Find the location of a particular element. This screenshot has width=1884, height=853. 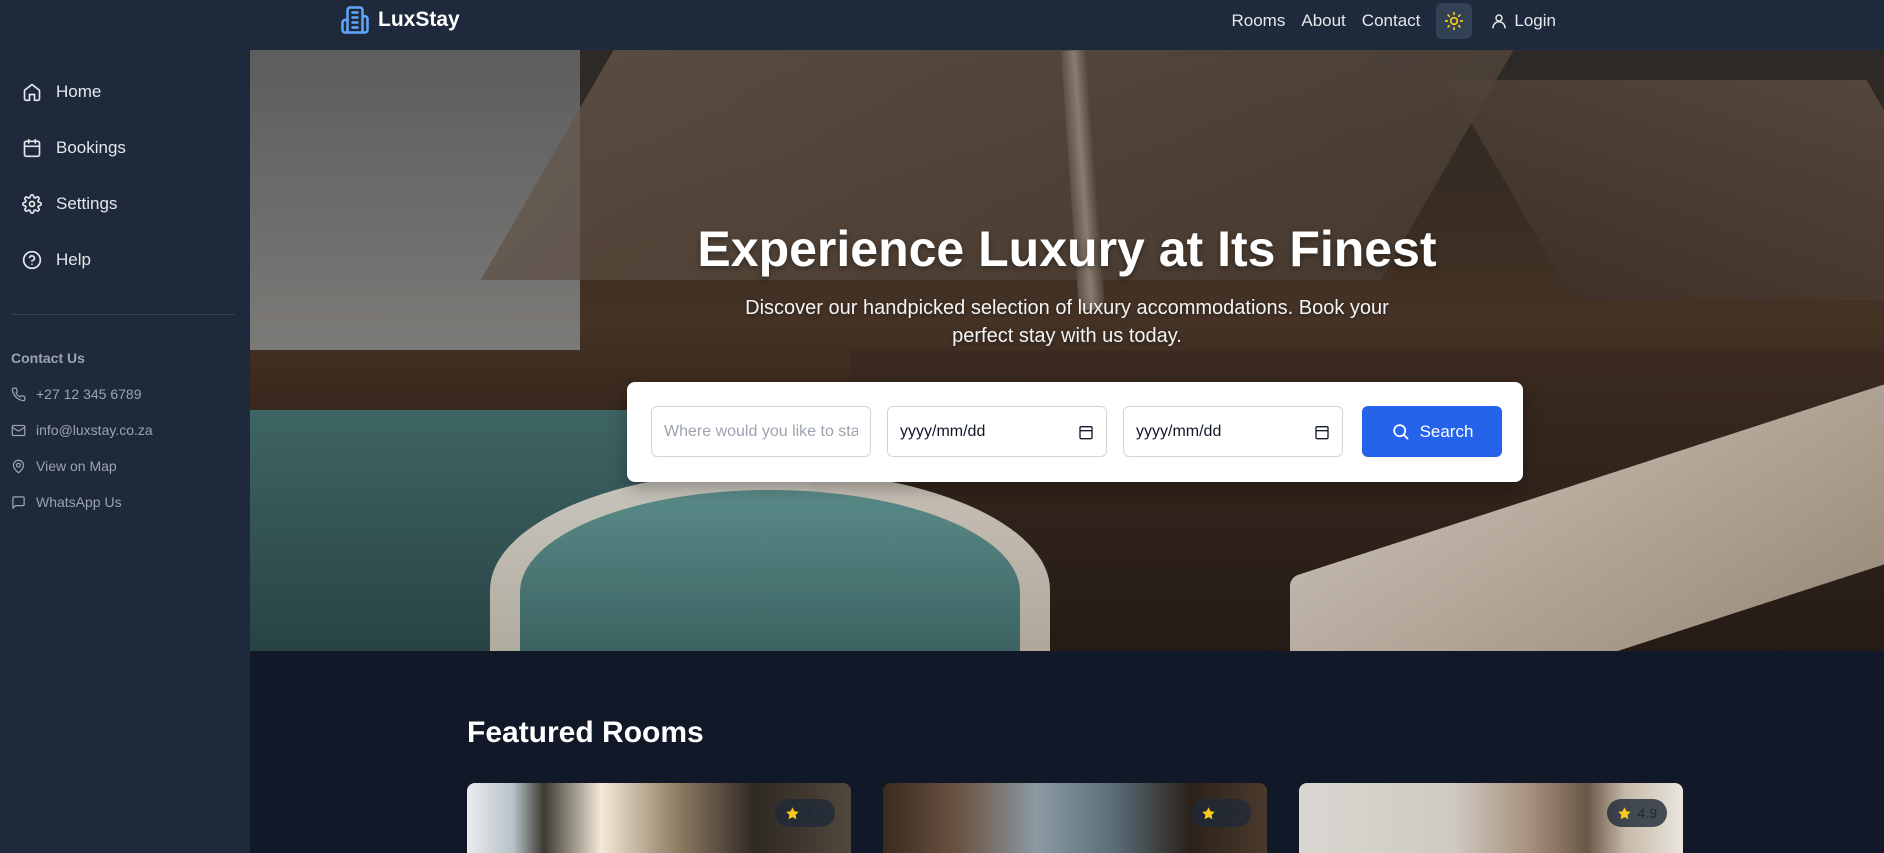

destination-field is located at coordinates (761, 431).